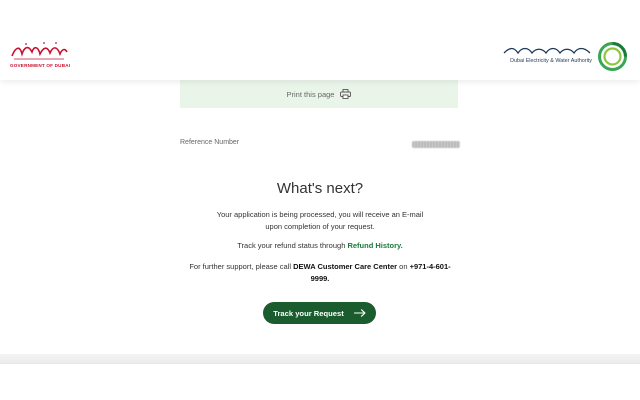 This screenshot has height=400, width=640. I want to click on support-prefix: For further support, please call, so click(241, 266).